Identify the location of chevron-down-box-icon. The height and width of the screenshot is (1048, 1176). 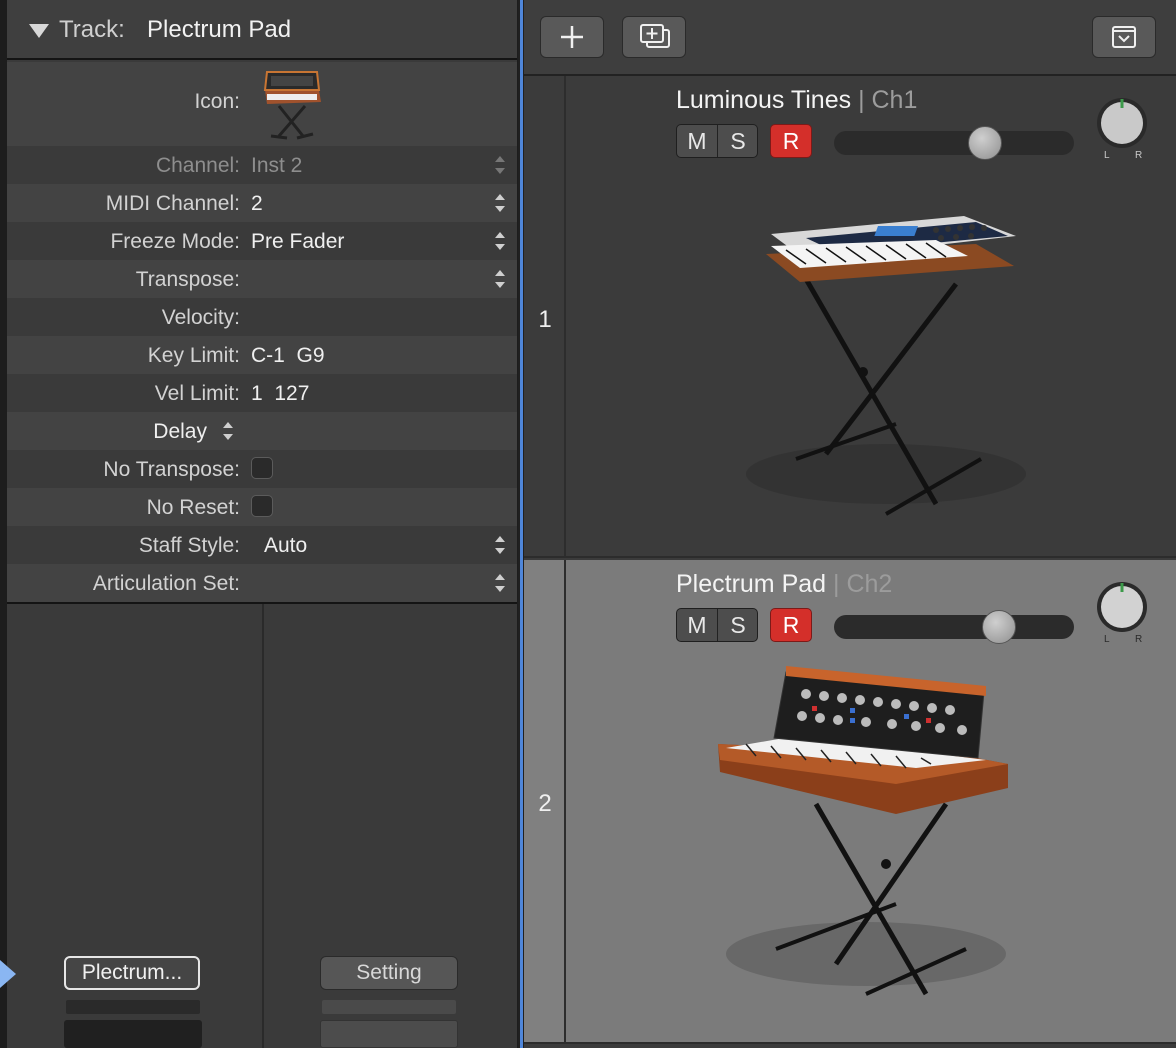
(1124, 37).